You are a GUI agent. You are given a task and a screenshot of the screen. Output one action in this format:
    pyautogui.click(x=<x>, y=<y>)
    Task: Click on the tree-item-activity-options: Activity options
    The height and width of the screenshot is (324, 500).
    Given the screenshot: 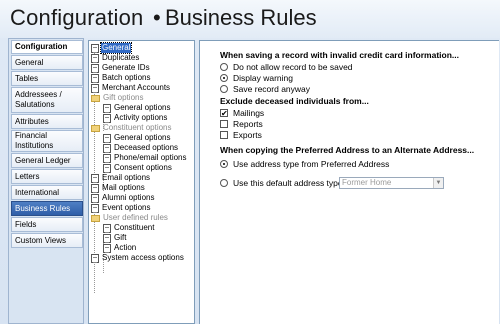 What is the action you would take?
    pyautogui.click(x=135, y=118)
    